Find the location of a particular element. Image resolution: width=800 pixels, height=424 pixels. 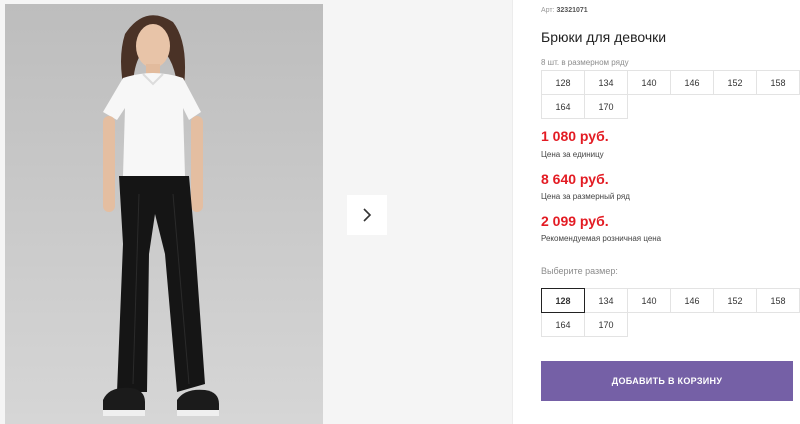

size-row-item: 146 is located at coordinates (692, 82).